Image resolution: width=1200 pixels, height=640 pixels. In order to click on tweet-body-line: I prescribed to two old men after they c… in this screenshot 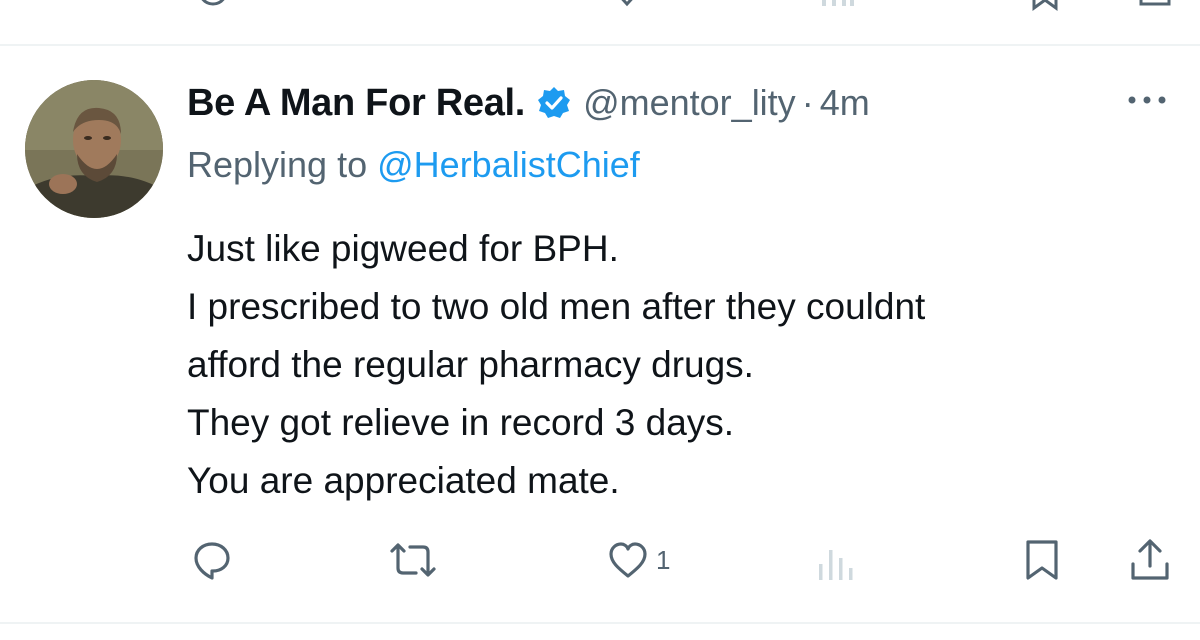, I will do `click(556, 306)`.